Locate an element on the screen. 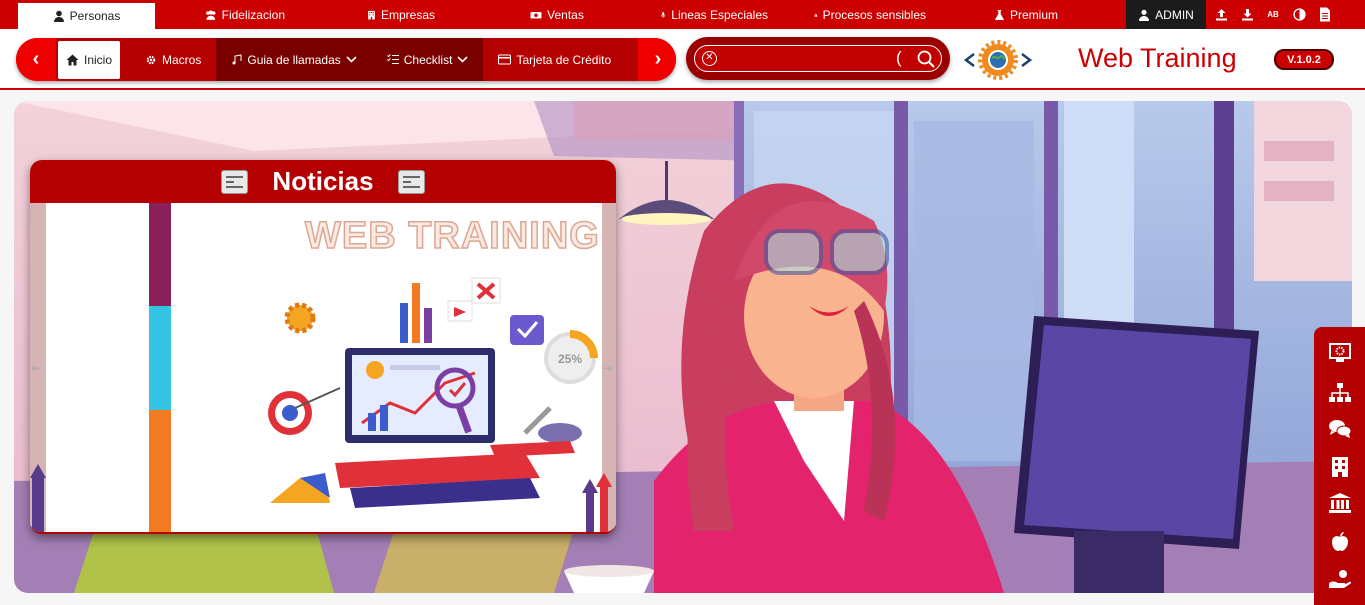 This screenshot has height=605, width=1365. quick-access-apple is located at coordinates (1340, 541).